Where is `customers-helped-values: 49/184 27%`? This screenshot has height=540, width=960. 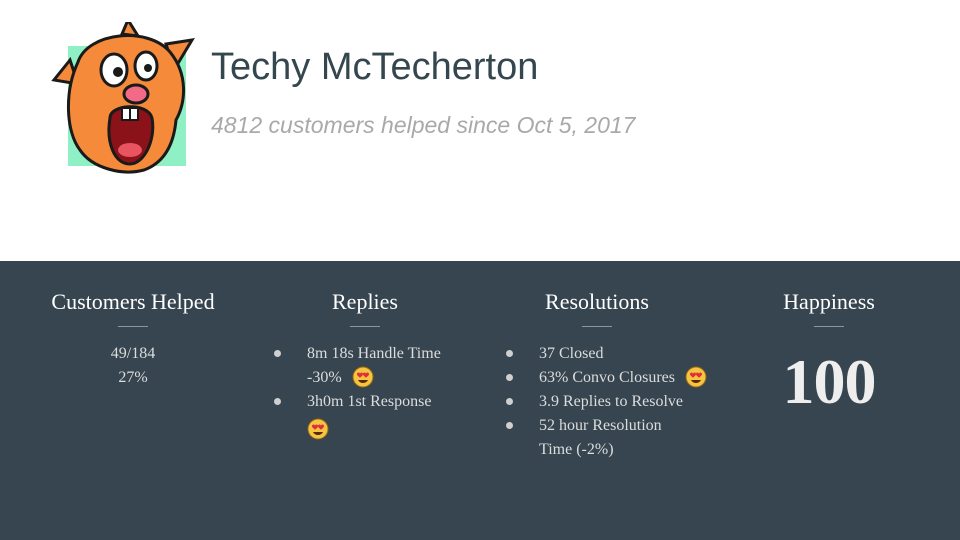
customers-helped-values: 49/184 27% is located at coordinates (133, 366).